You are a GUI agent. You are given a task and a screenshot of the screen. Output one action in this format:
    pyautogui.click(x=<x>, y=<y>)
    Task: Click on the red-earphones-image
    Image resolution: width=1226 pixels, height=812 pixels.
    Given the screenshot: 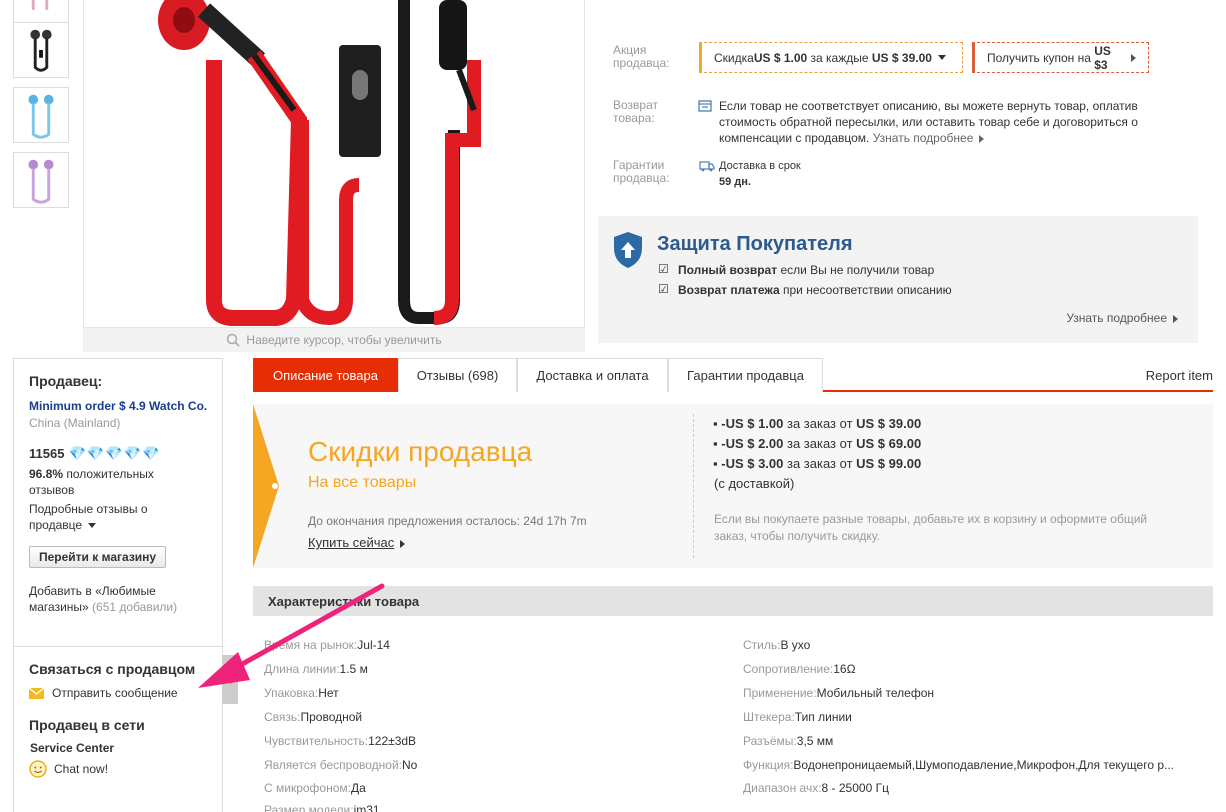 What is the action you would take?
    pyautogui.click(x=319, y=163)
    